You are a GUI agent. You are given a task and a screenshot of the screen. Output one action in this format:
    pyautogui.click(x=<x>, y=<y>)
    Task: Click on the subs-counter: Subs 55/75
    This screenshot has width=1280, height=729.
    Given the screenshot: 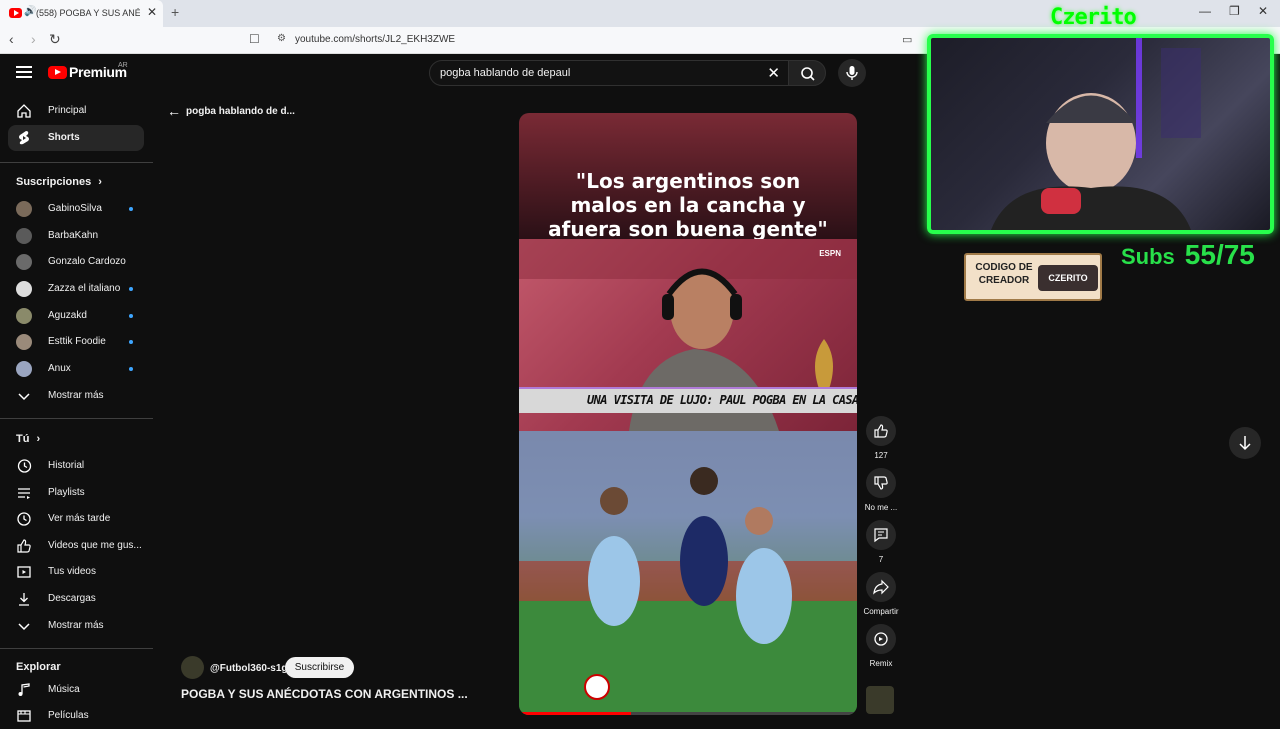 What is the action you would take?
    pyautogui.click(x=1188, y=255)
    